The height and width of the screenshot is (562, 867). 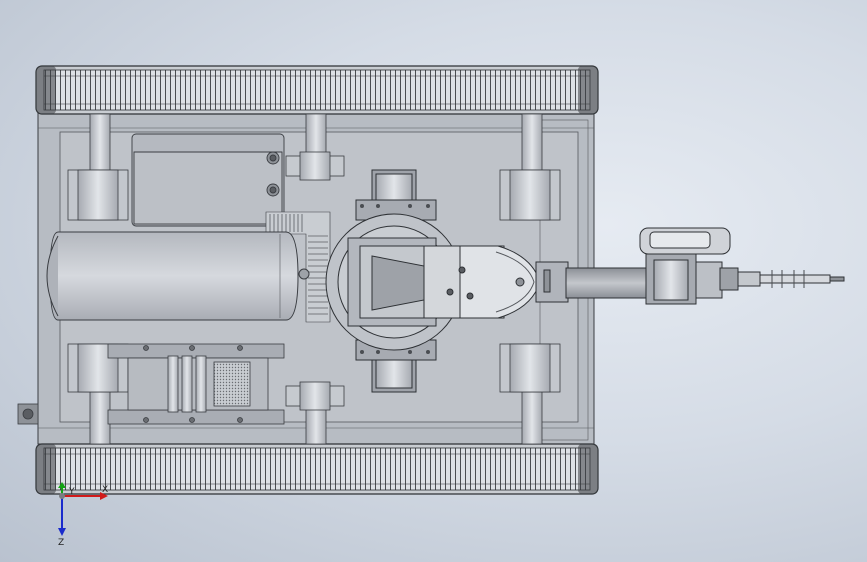 What do you see at coordinates (317, 469) in the screenshot?
I see `track-bottom` at bounding box center [317, 469].